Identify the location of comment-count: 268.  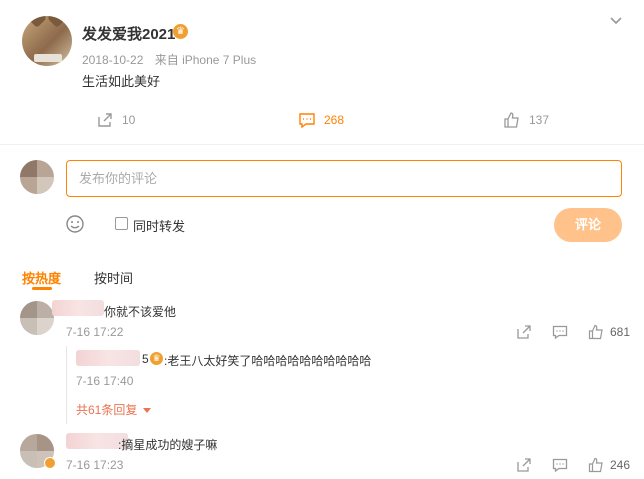
(334, 120).